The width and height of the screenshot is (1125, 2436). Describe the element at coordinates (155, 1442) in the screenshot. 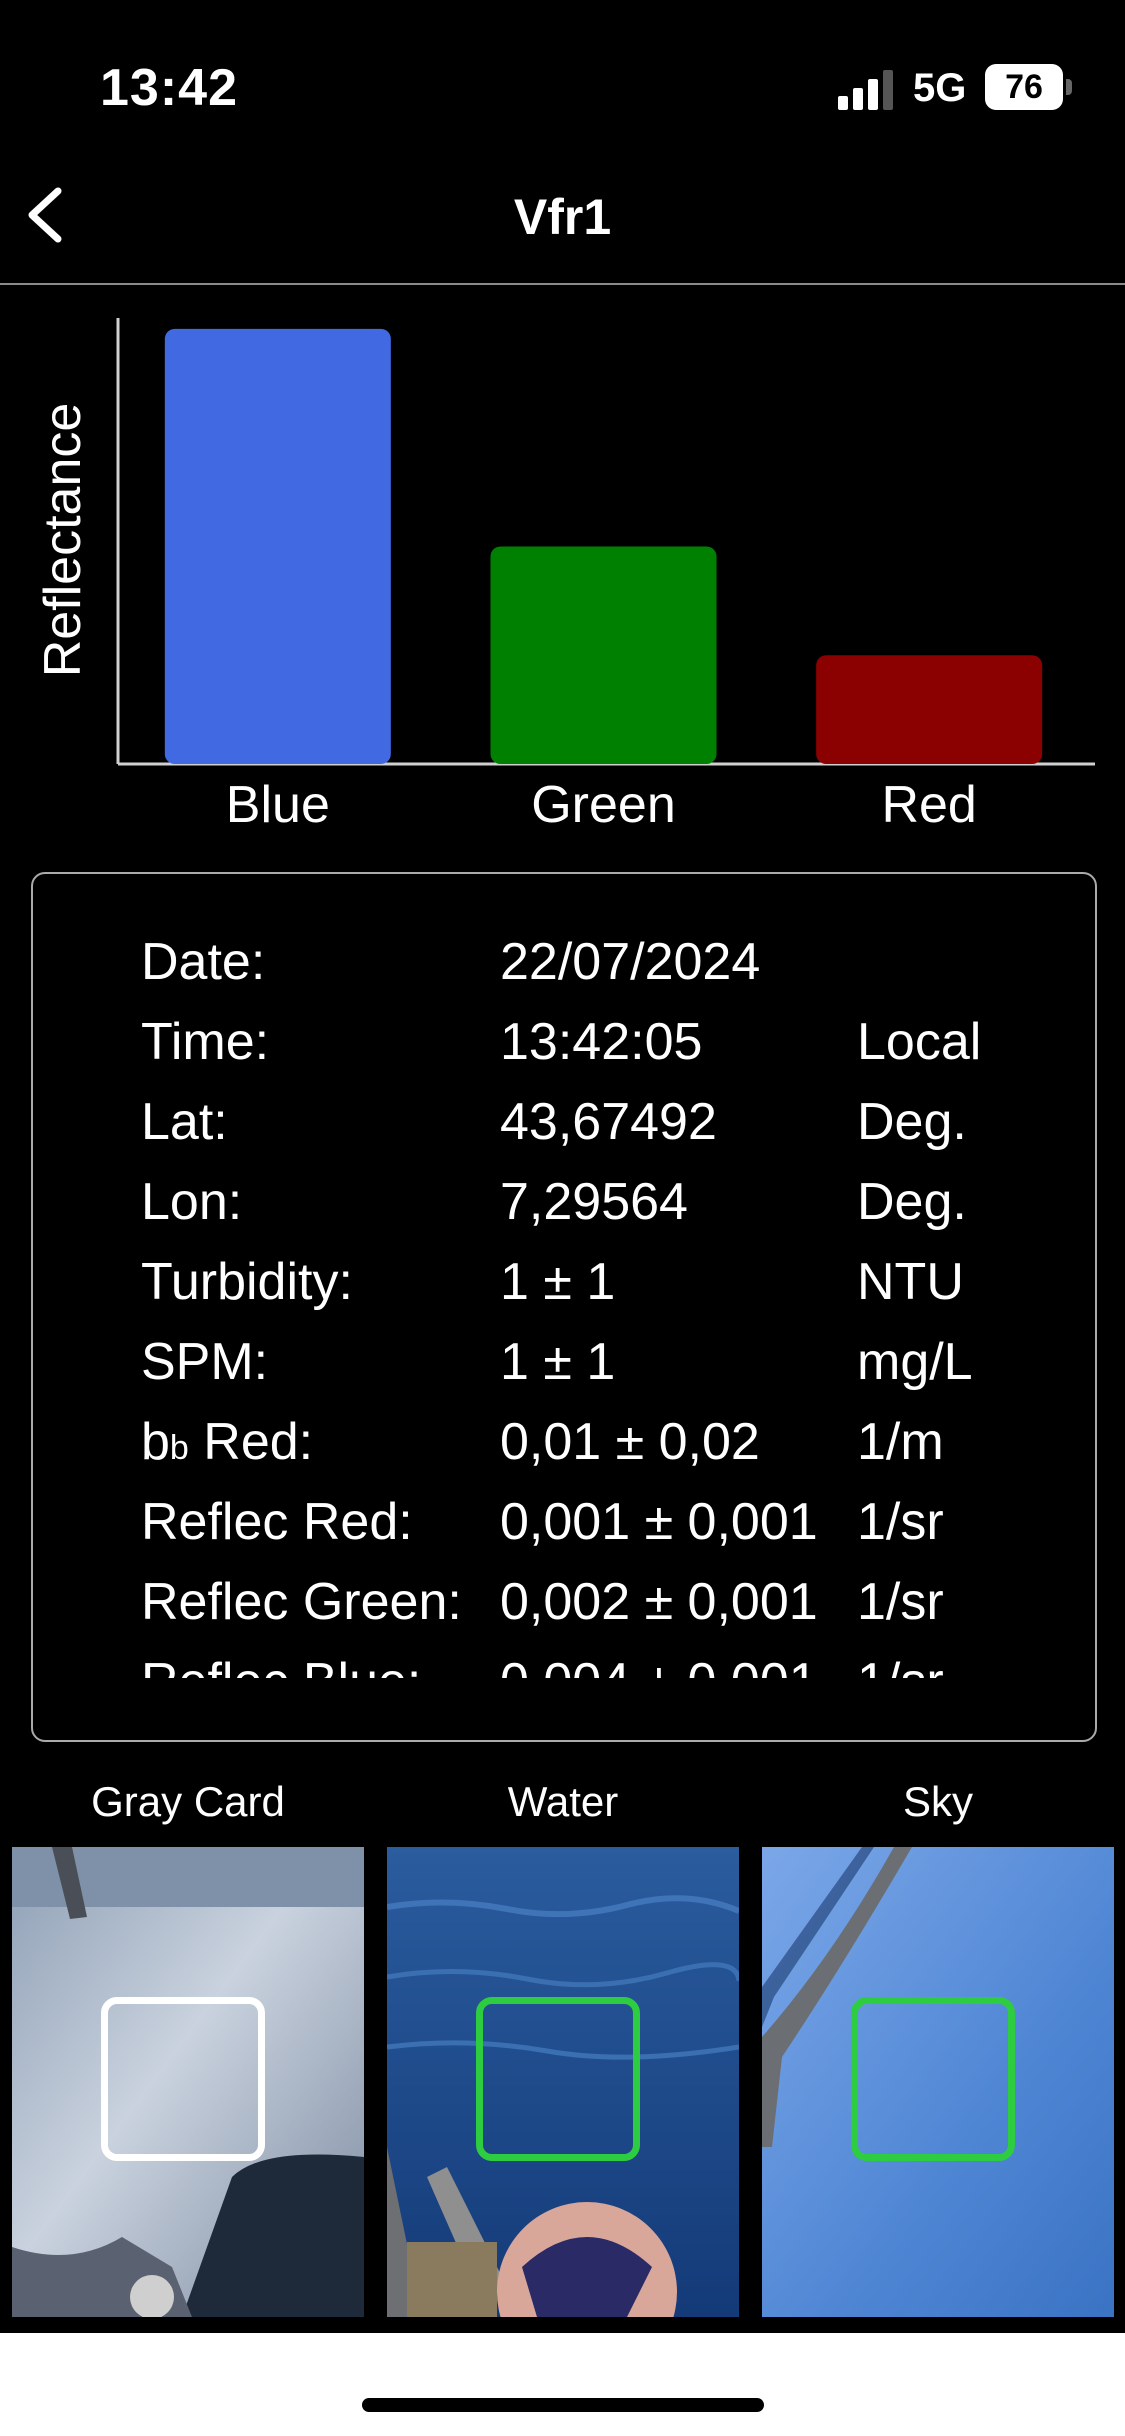

I see `detail-label-main: b` at that location.